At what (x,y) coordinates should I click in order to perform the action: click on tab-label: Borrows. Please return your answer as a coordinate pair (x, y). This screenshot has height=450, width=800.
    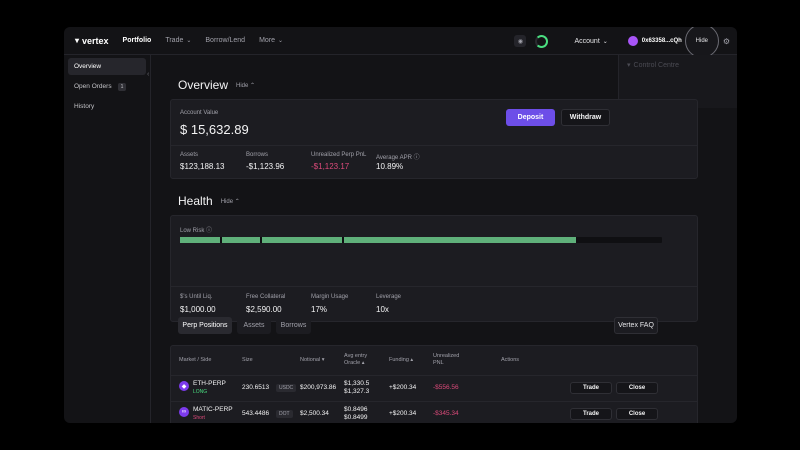
    Looking at the image, I should click on (293, 325).